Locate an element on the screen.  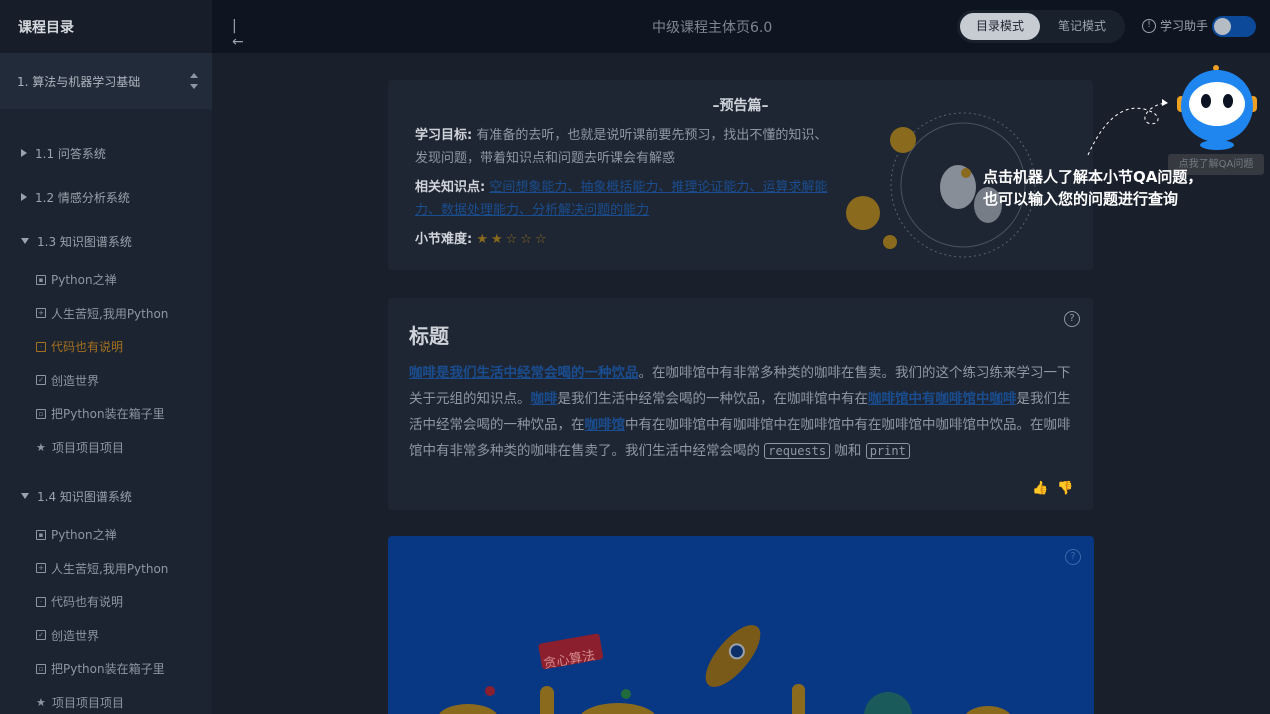
info-icon: ! is located at coordinates (1149, 25).